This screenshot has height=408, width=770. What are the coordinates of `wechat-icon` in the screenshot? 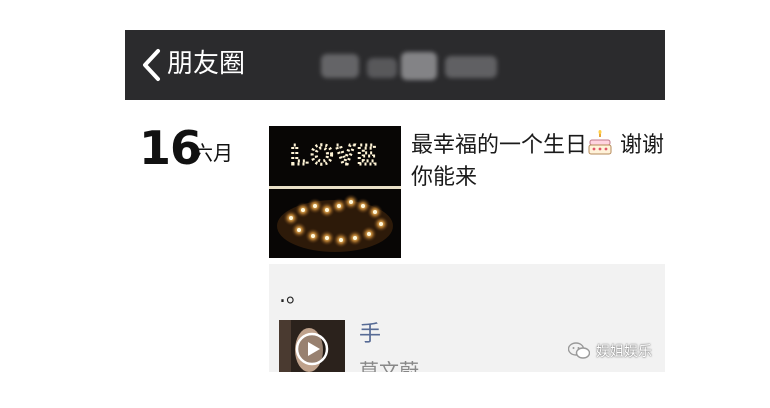 It's located at (579, 350).